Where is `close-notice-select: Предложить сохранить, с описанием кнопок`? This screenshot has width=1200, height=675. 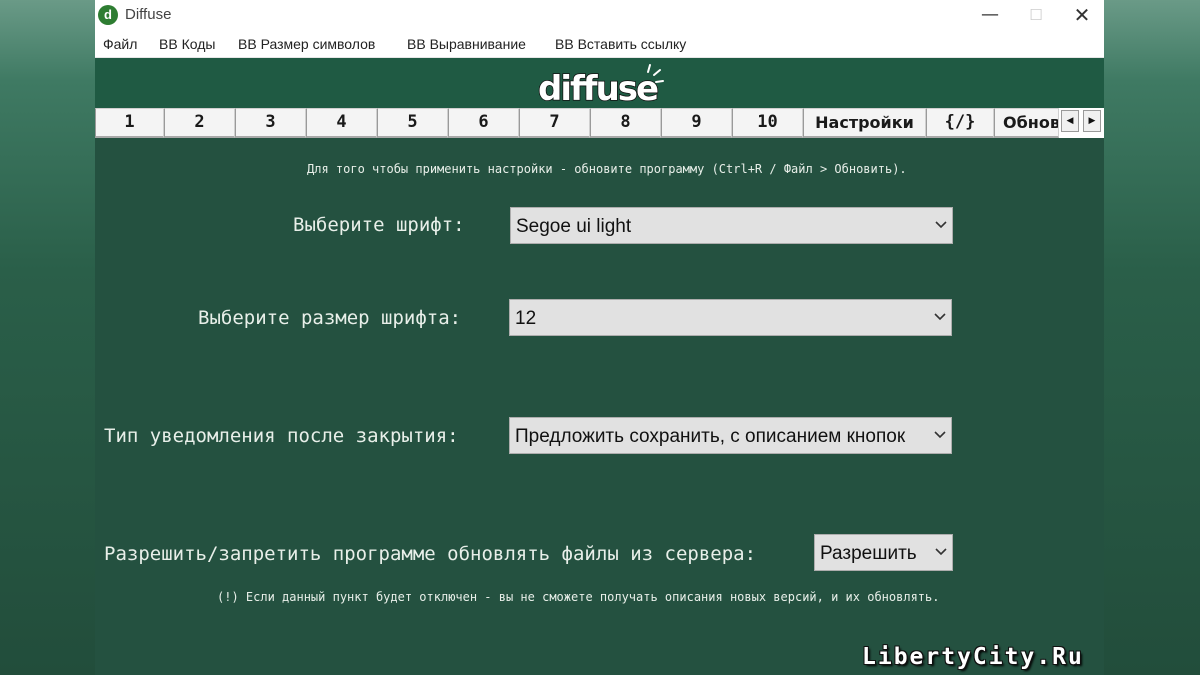
close-notice-select: Предложить сохранить, с описанием кнопок is located at coordinates (730, 435).